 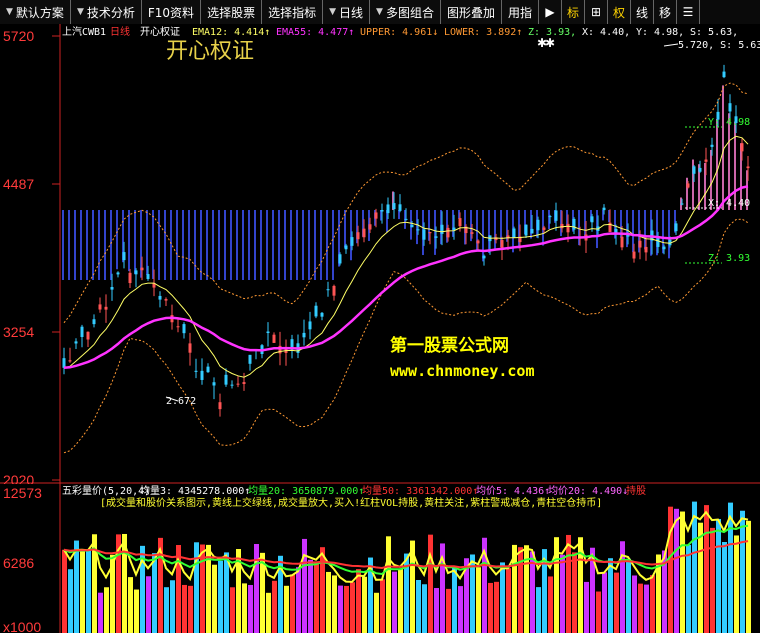 I want to click on toolbar-item-2: F10资料, so click(x=171, y=12).